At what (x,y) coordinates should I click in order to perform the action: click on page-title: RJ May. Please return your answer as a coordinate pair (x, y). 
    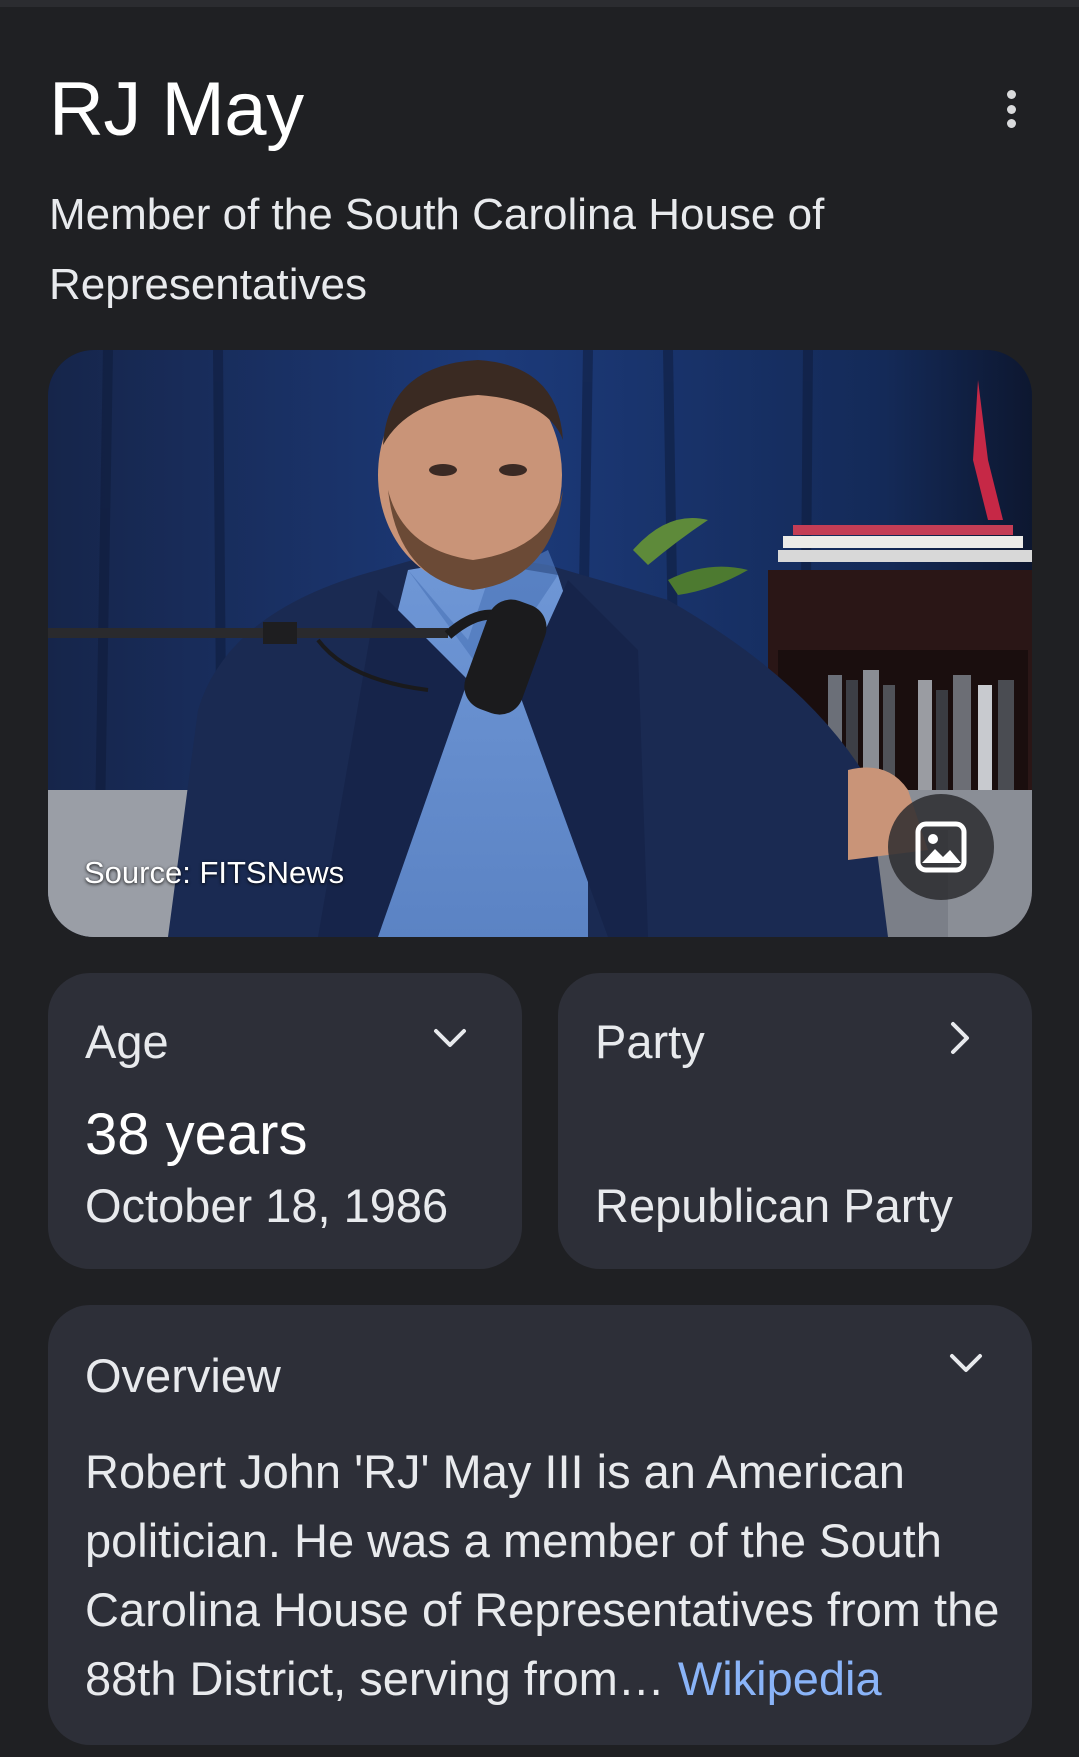
    Looking at the image, I should click on (176, 109).